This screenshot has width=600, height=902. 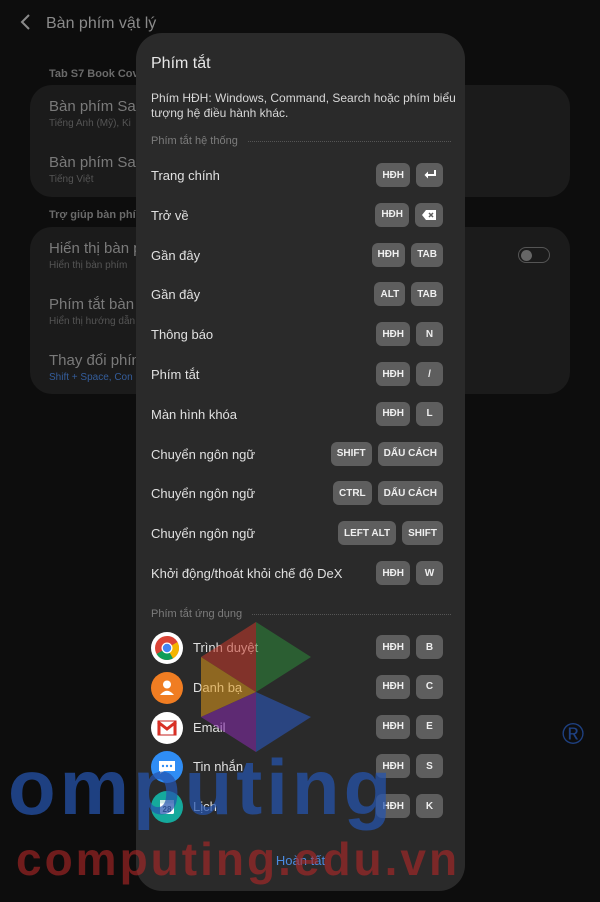 What do you see at coordinates (534, 255) in the screenshot?
I see `show-keyboard-toggle` at bounding box center [534, 255].